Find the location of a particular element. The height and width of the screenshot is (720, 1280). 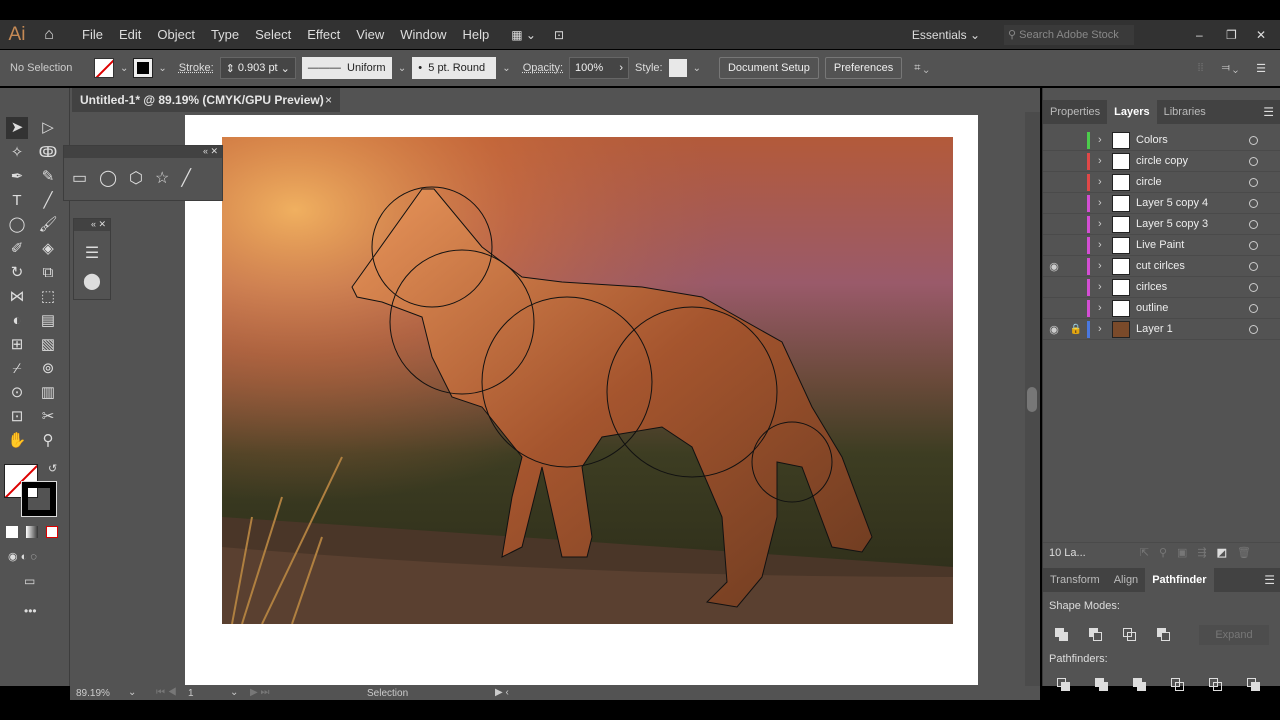

tab-layers: Layers is located at coordinates (1132, 112).